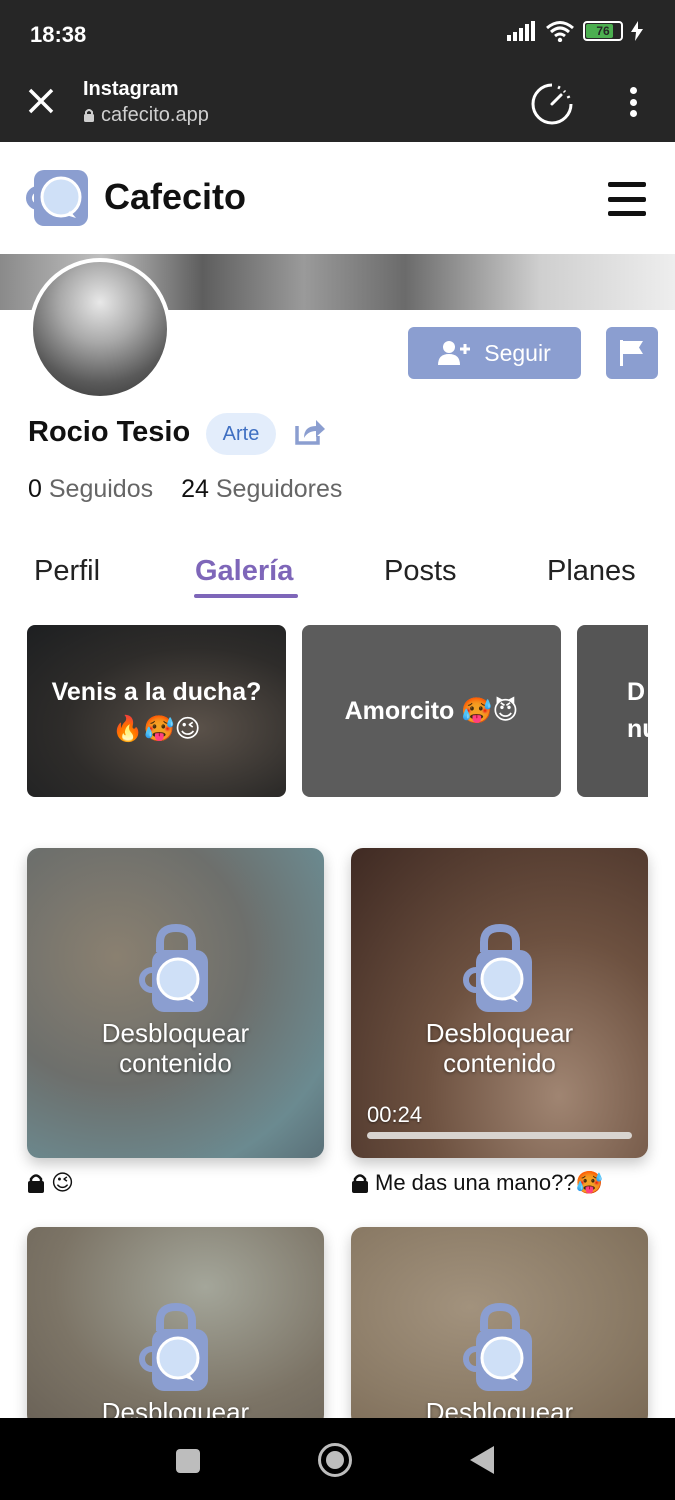 Image resolution: width=675 pixels, height=1500 pixels. I want to click on browser-url: cafecito.app, so click(146, 115).